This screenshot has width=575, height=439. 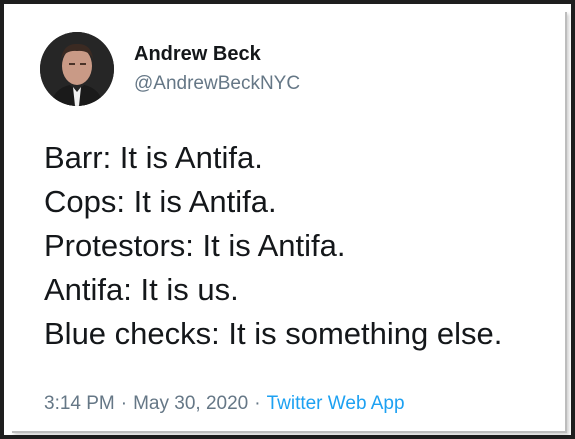 I want to click on tweet-line: Cops: It is Antifa., so click(x=160, y=201).